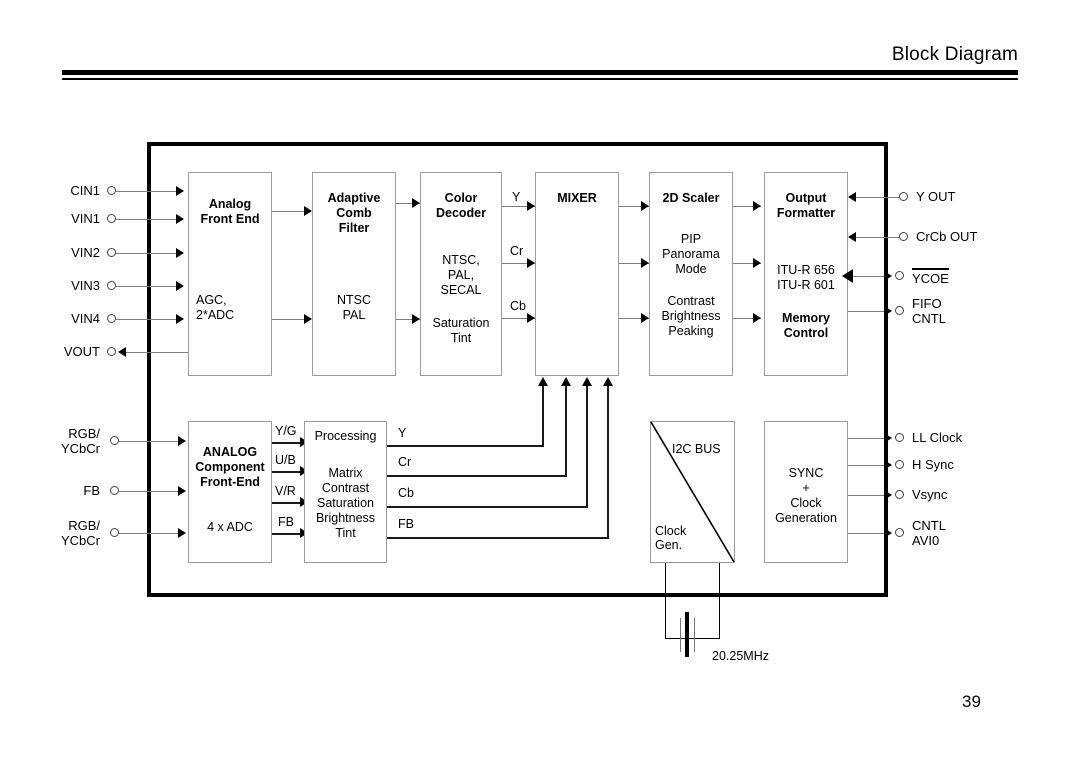 Image resolution: width=1080 pixels, height=763 pixels. Describe the element at coordinates (930, 277) in the screenshot. I see `pin-label-ycoe-text: YCOE` at that location.